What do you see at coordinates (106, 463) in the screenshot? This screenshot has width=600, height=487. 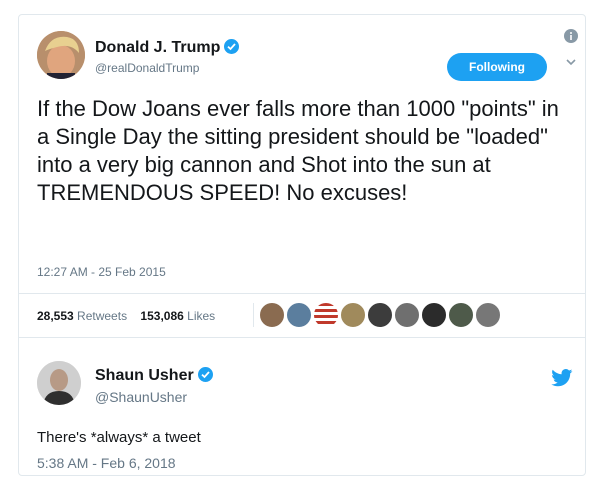 I see `tweet-timestamp: 5:38 AM - Feb 6, 2018` at bounding box center [106, 463].